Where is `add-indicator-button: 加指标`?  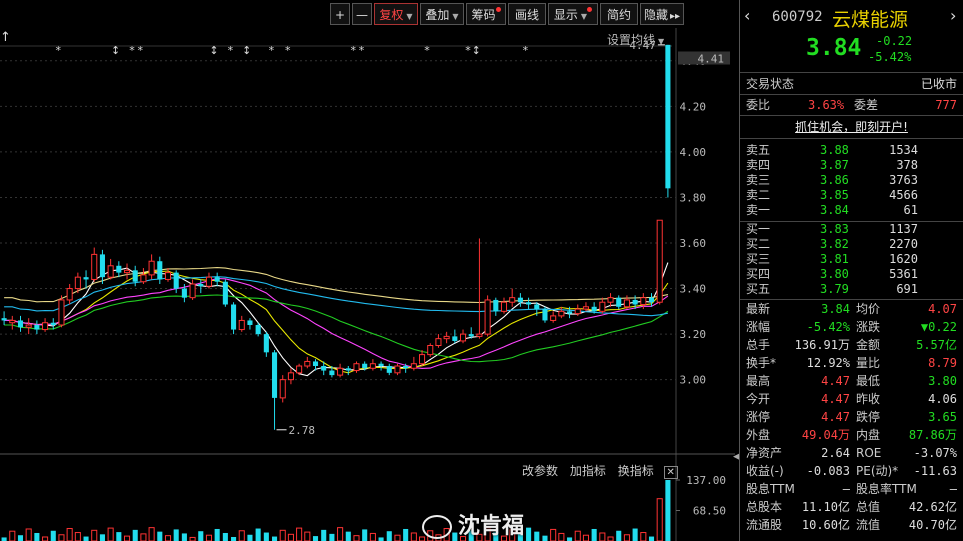 add-indicator-button: 加指标 is located at coordinates (588, 471).